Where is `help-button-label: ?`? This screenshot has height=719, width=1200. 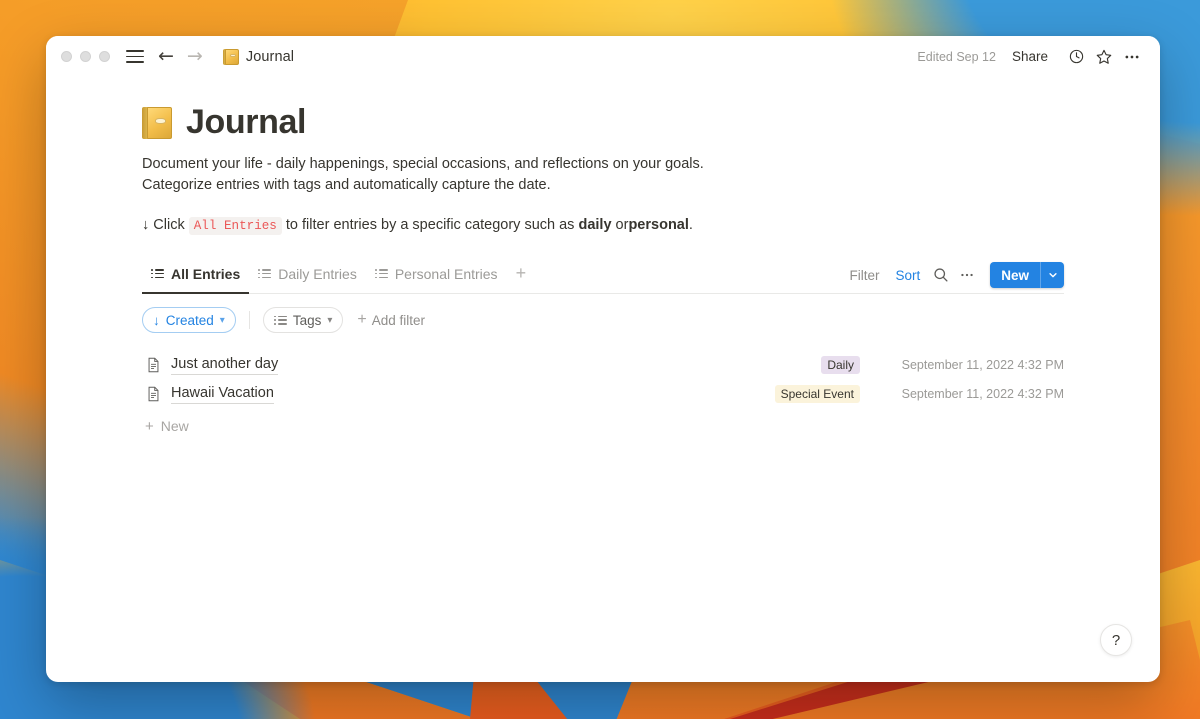 help-button-label: ? is located at coordinates (1116, 640).